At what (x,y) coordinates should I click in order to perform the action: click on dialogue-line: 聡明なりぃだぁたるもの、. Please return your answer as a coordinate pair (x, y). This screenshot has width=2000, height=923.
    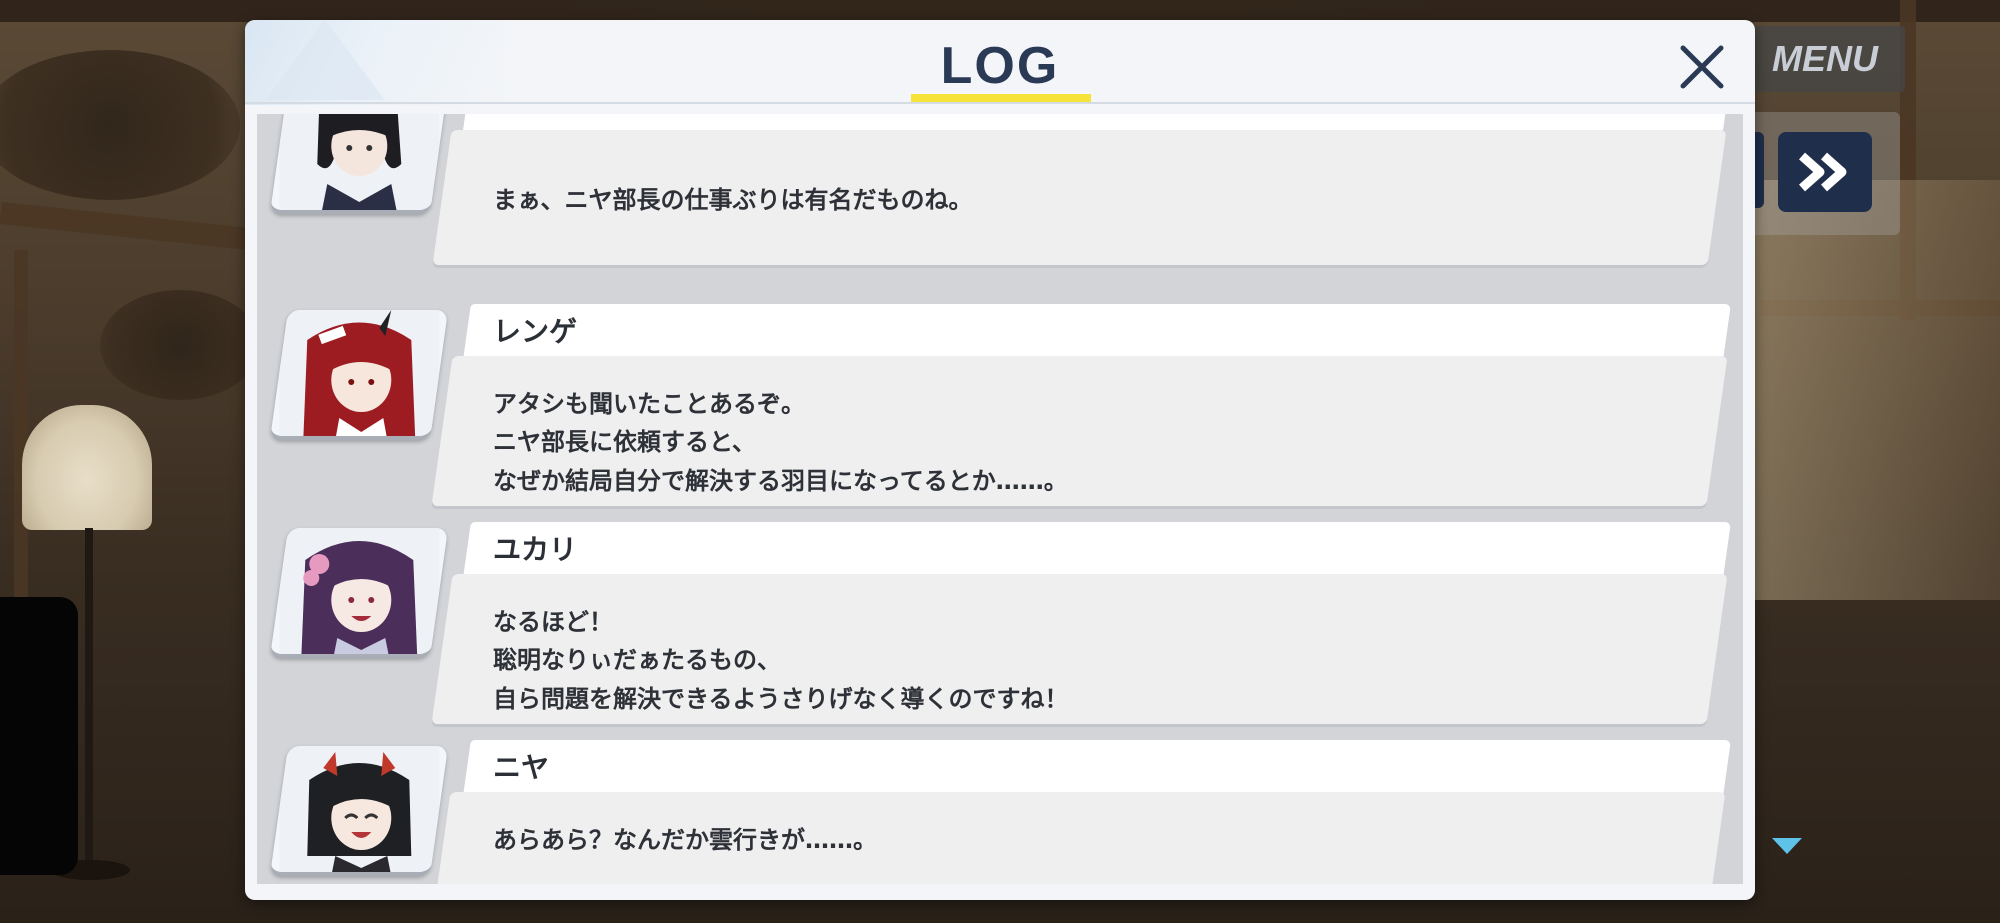
    Looking at the image, I should click on (637, 660).